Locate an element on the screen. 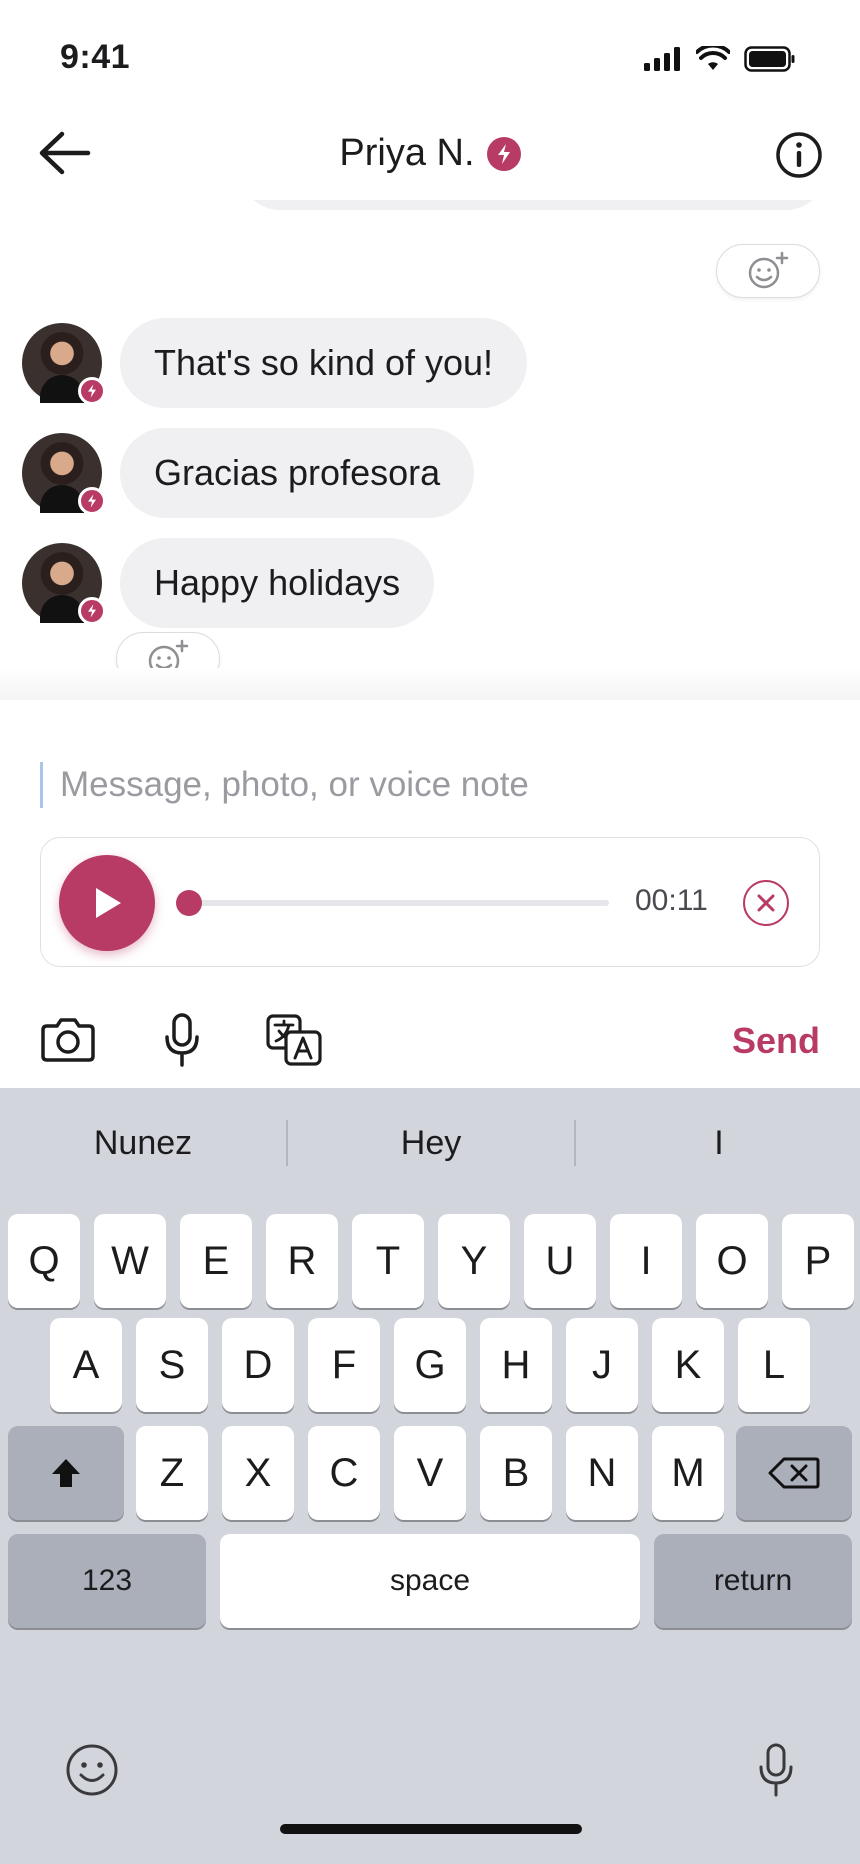 The width and height of the screenshot is (860, 1864). page-title: Priya N. is located at coordinates (407, 153).